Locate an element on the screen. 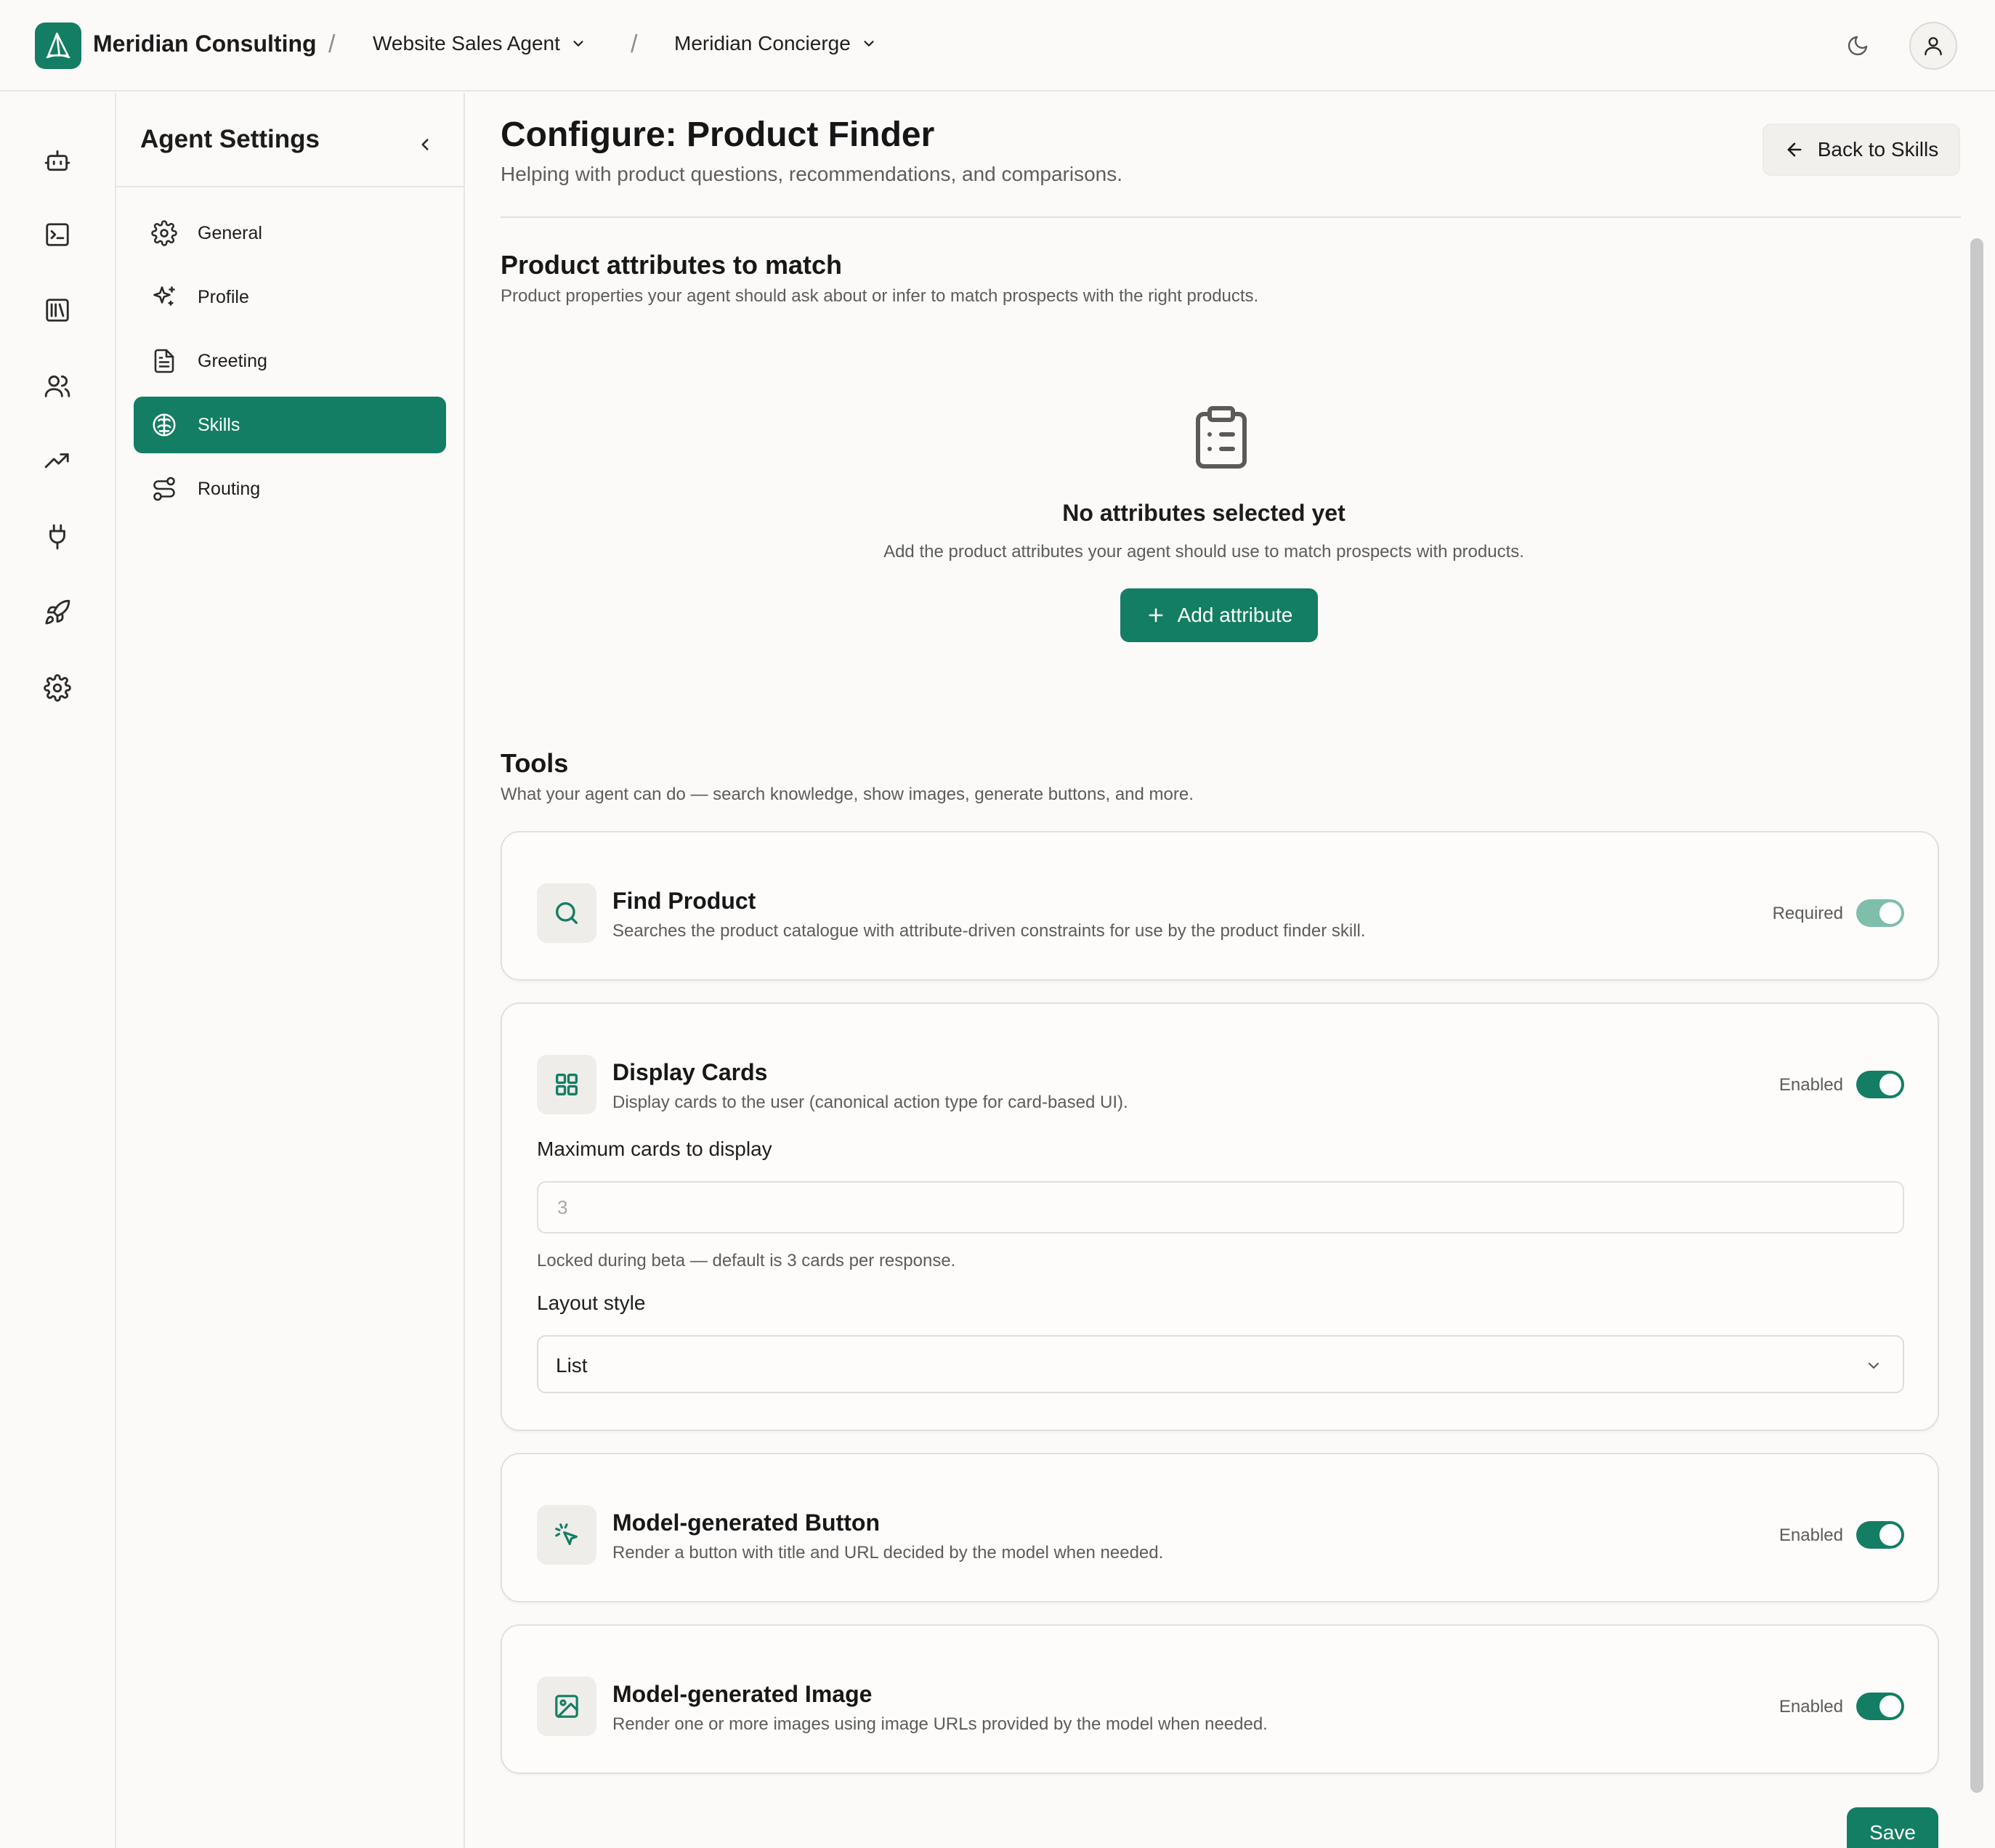 Image resolution: width=1995 pixels, height=1848 pixels. back-to-skills-label: Back to Skills is located at coordinates (1878, 149).